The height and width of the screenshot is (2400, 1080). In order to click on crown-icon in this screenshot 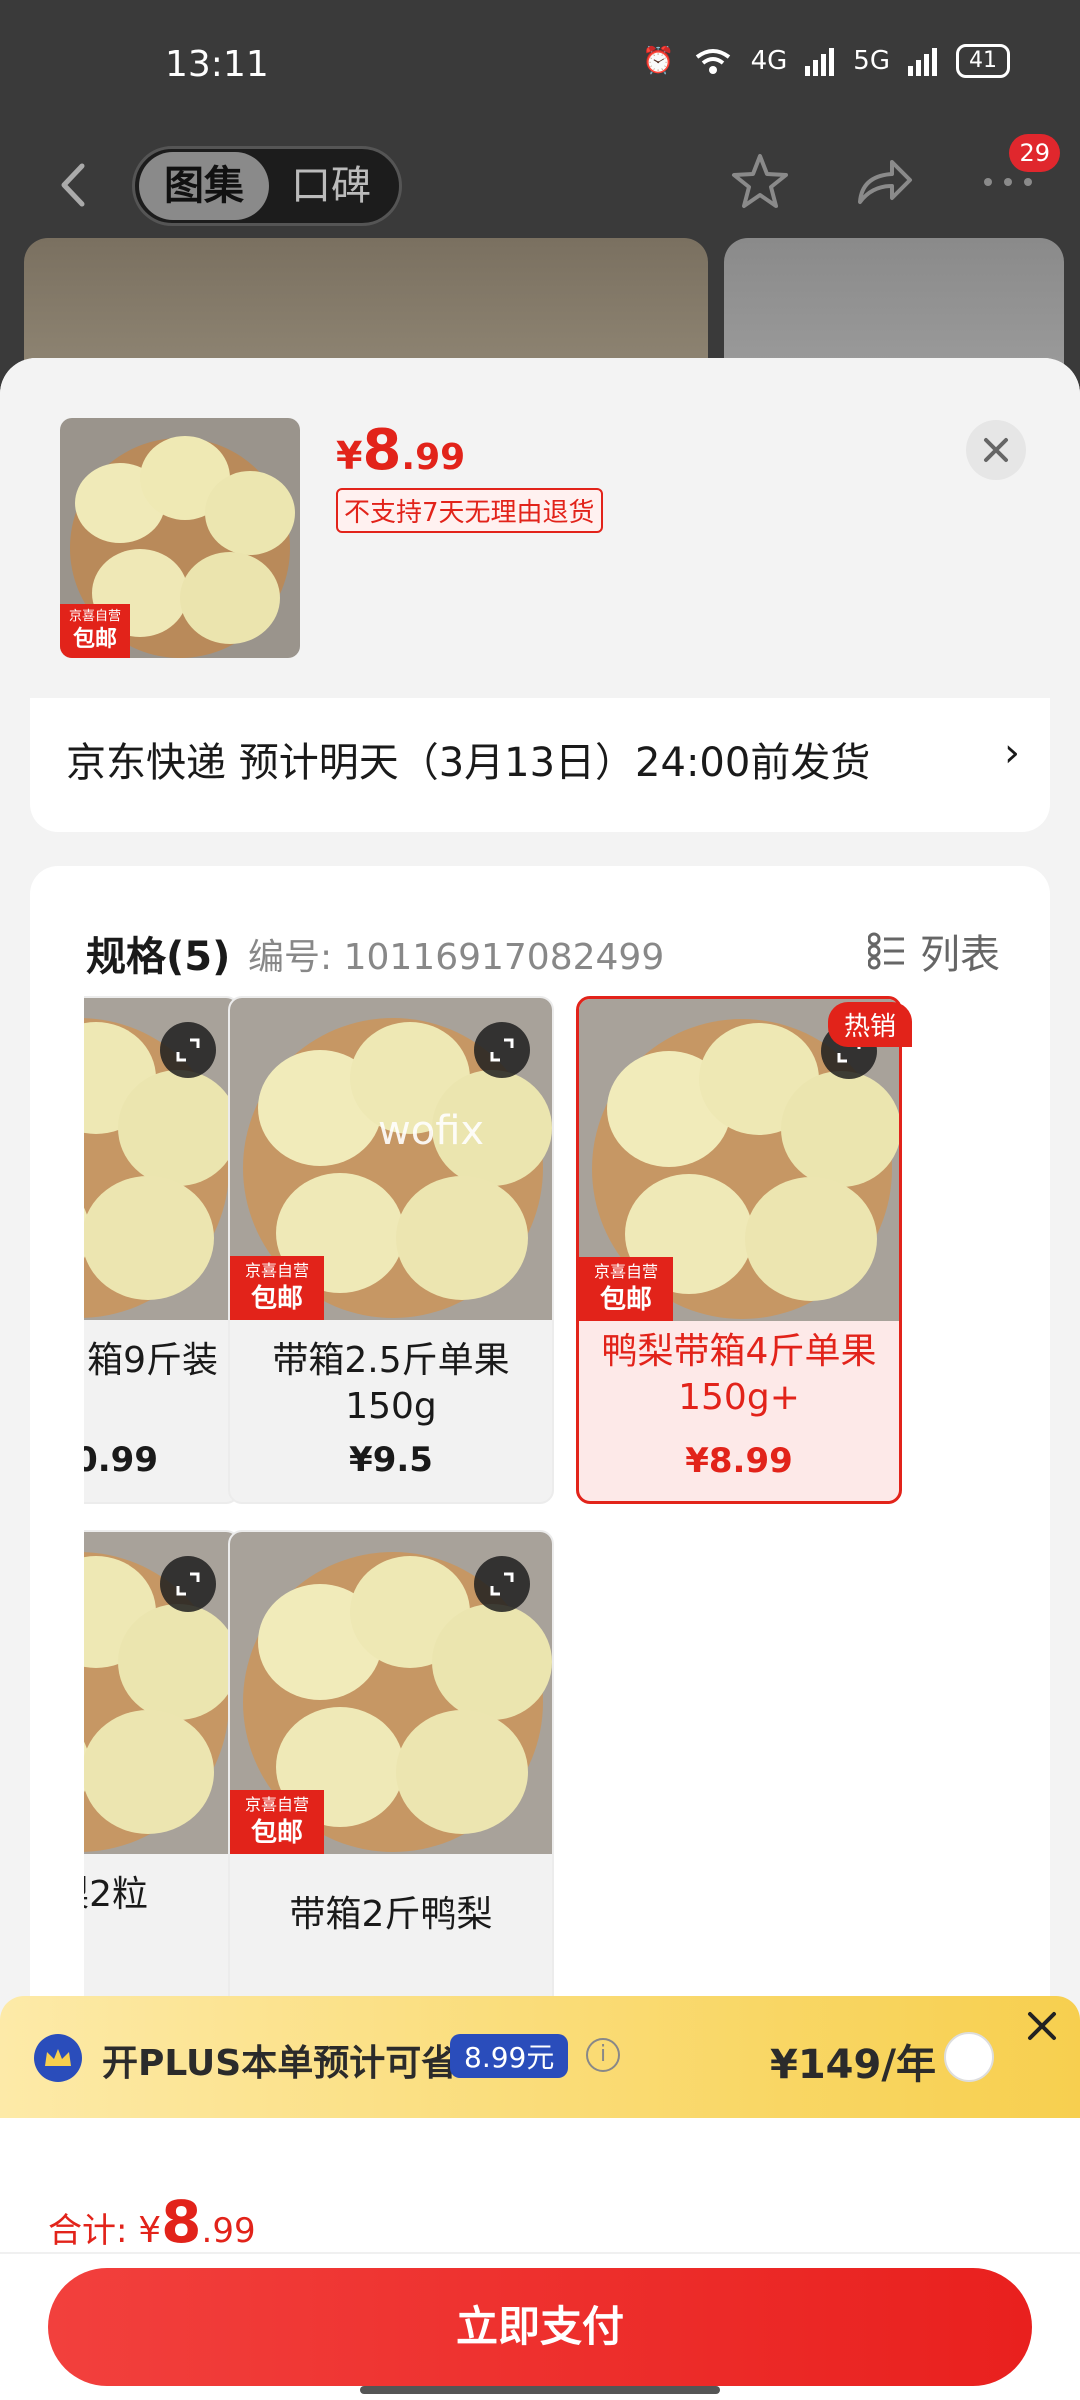, I will do `click(58, 2058)`.